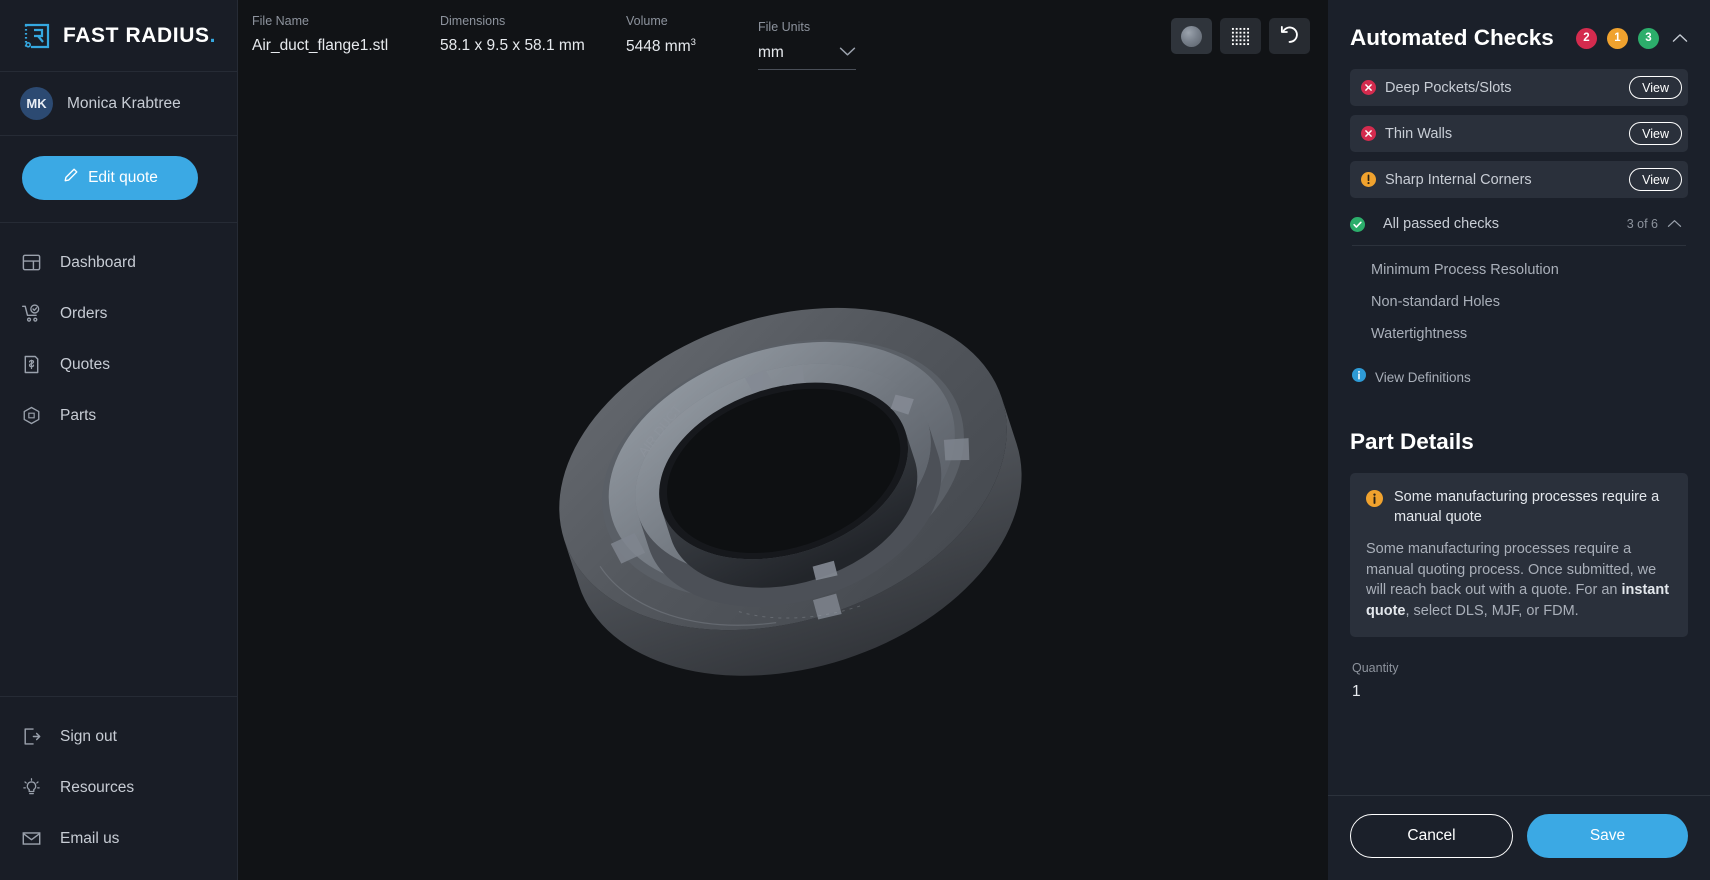 This screenshot has width=1710, height=880. What do you see at coordinates (1648, 38) in the screenshot?
I see `status-badge-passed: 3` at bounding box center [1648, 38].